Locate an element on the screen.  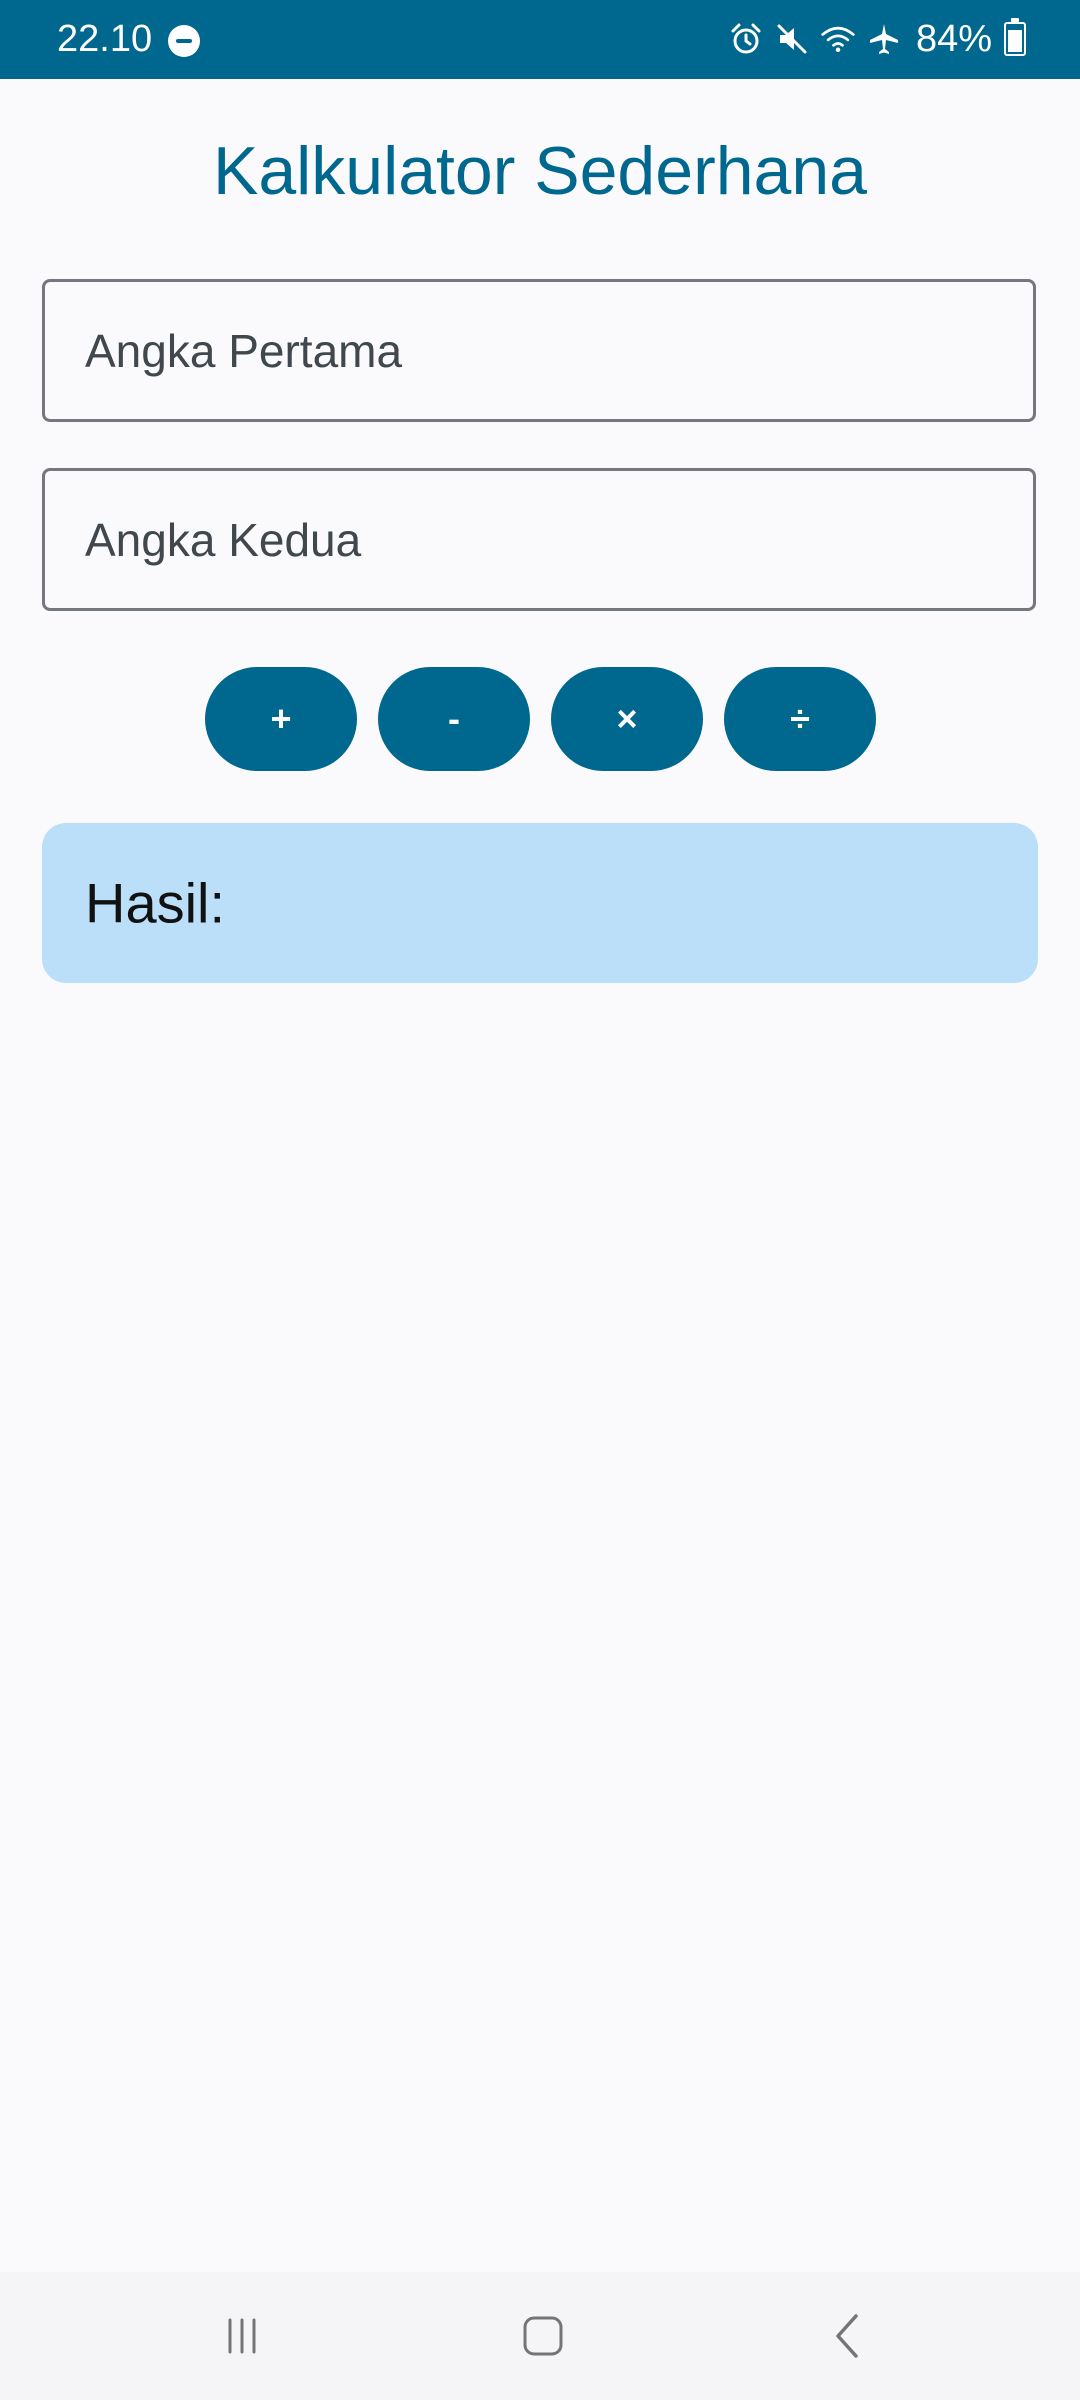
home-button is located at coordinates (543, 2336).